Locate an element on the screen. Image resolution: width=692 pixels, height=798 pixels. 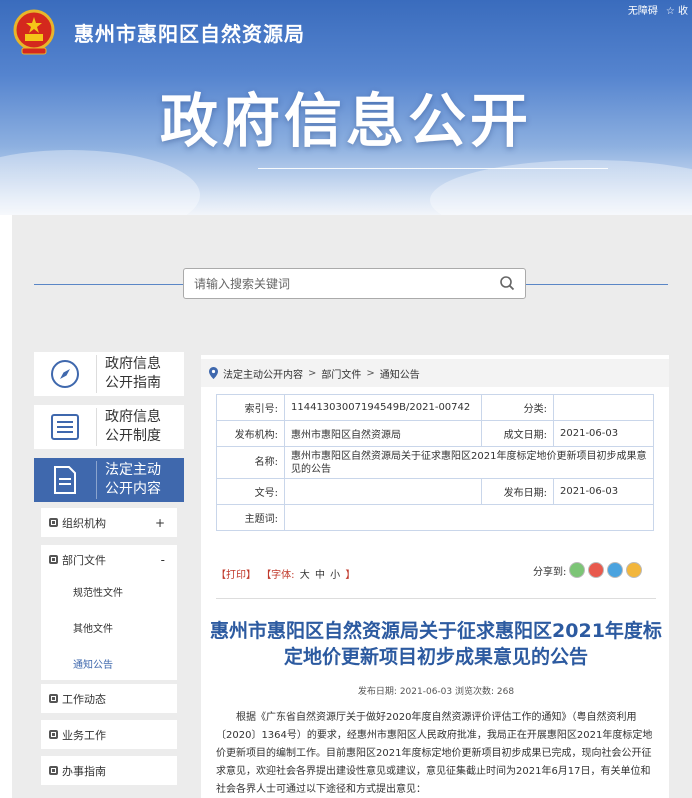
article-tools: 【打印】 【字体: 大 中 小 】 is located at coordinates (286, 573).